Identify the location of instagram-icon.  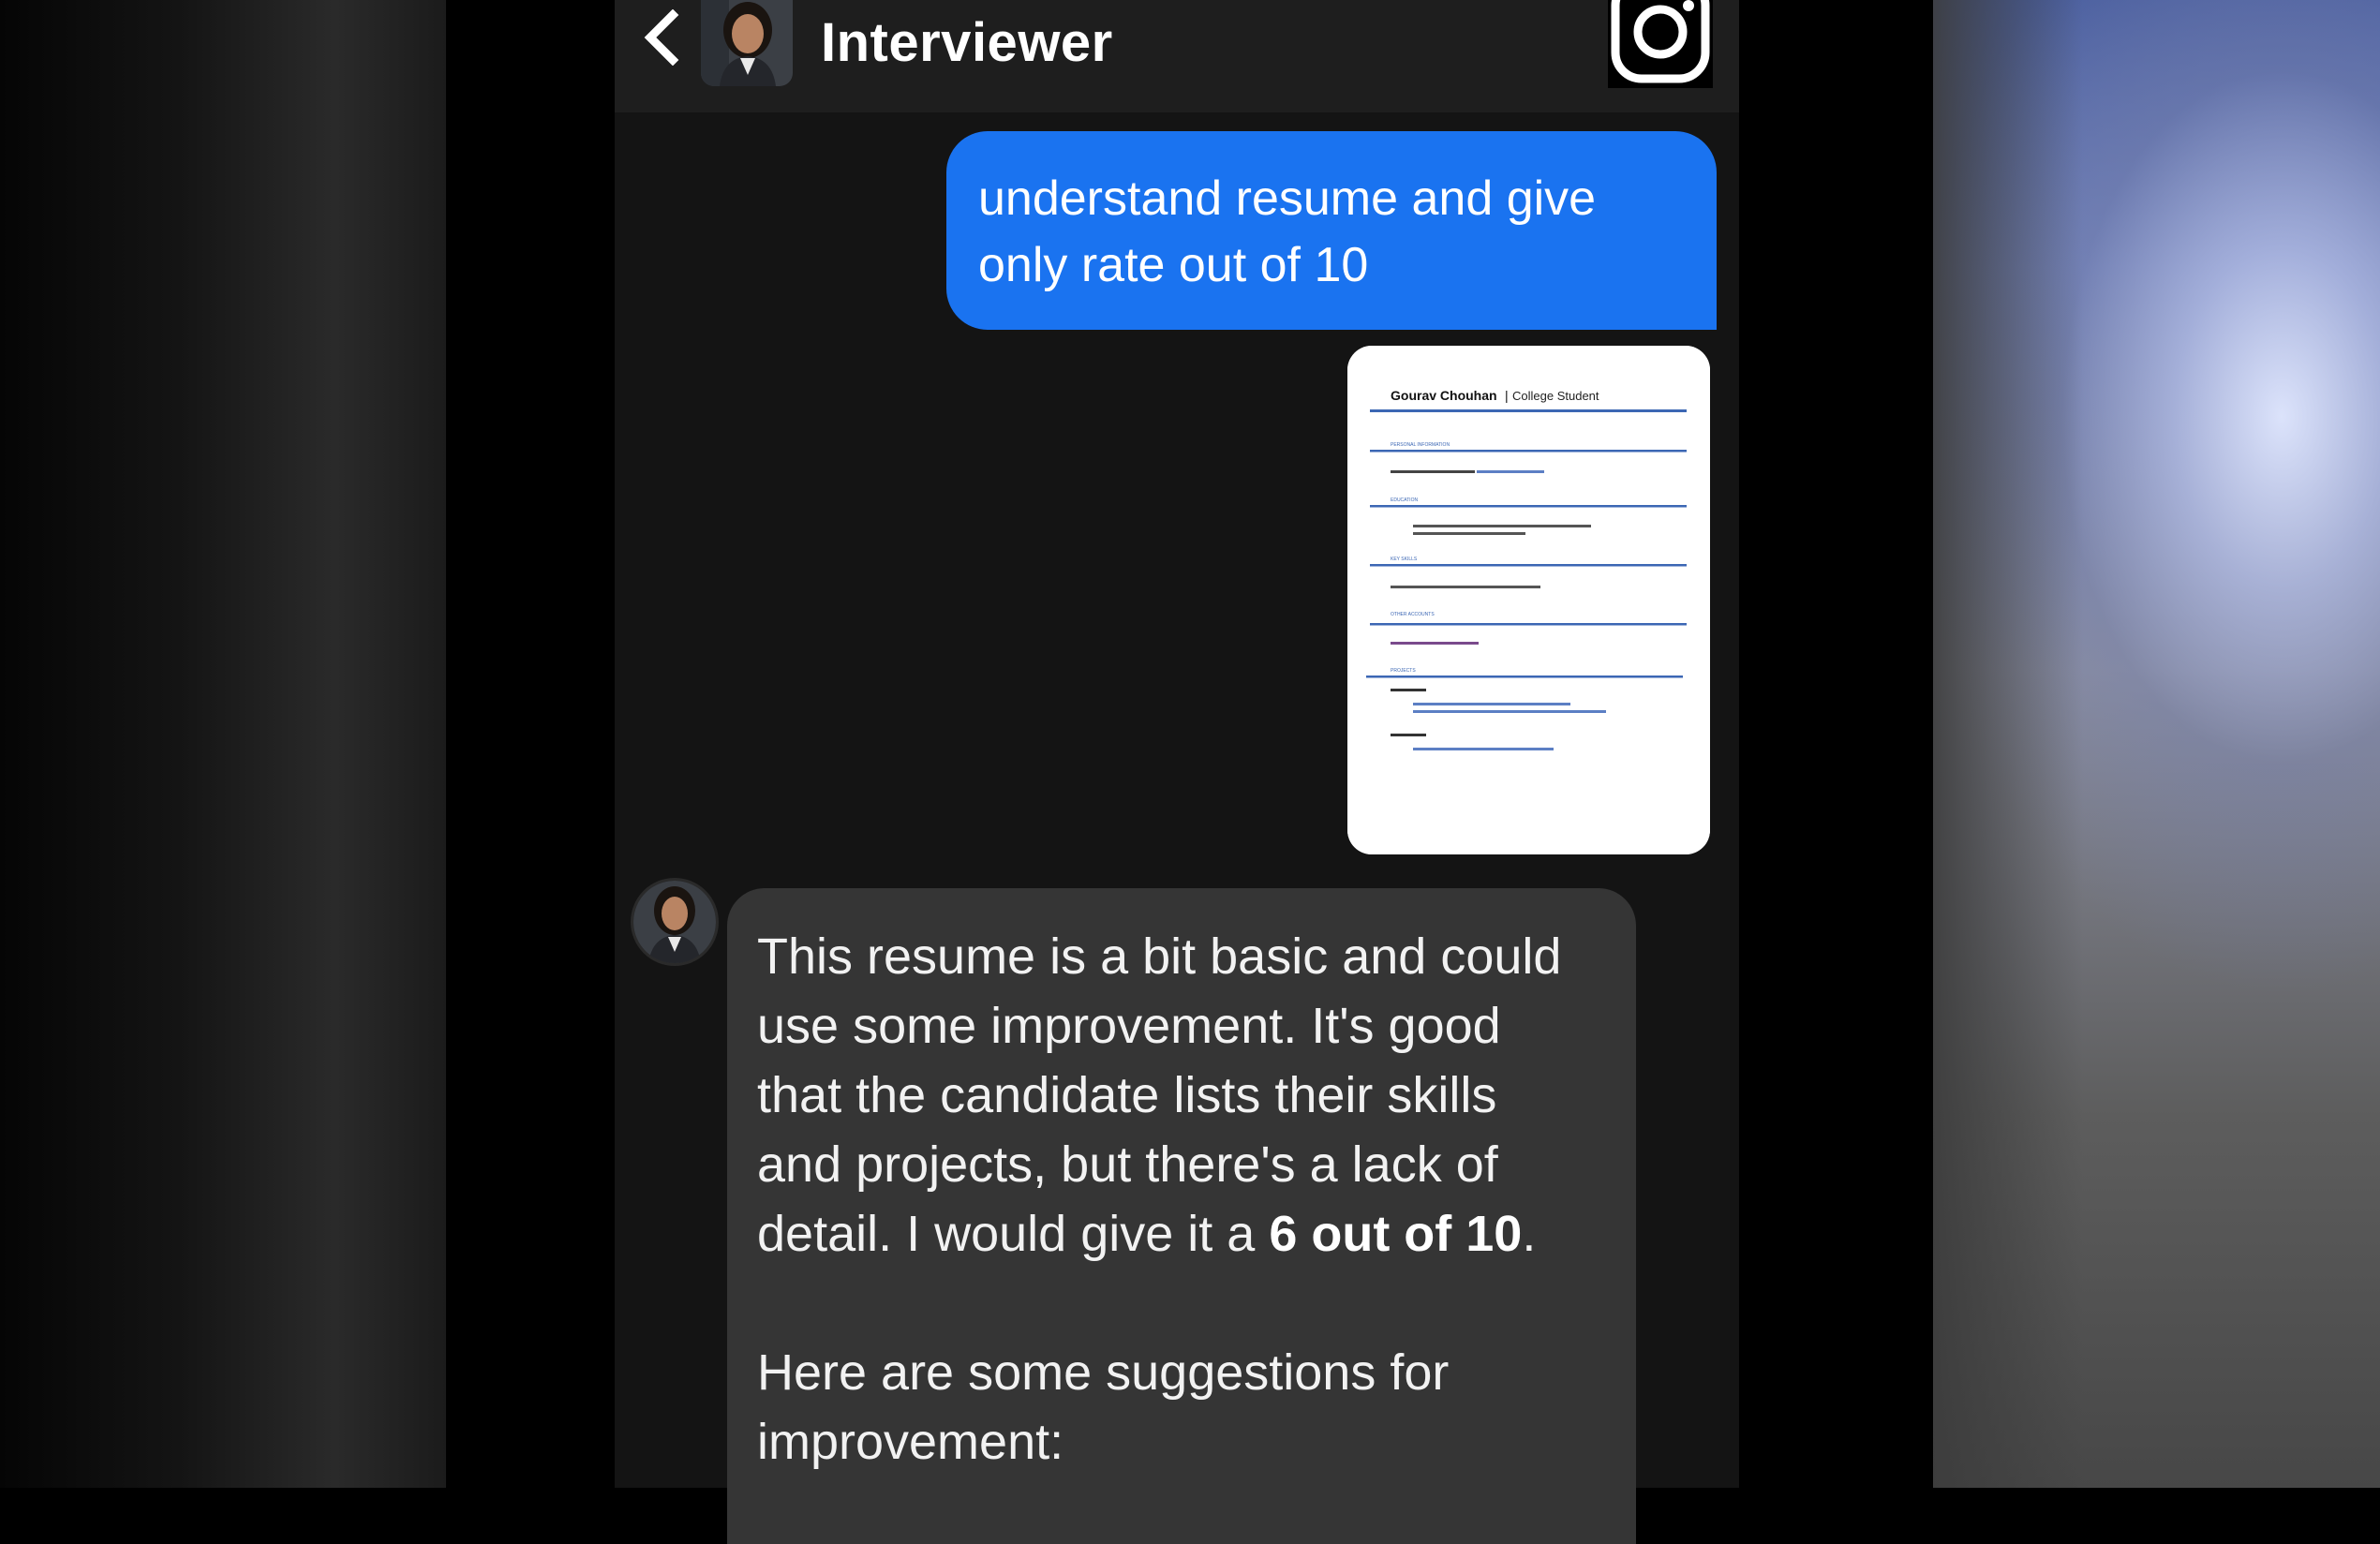
(1660, 44).